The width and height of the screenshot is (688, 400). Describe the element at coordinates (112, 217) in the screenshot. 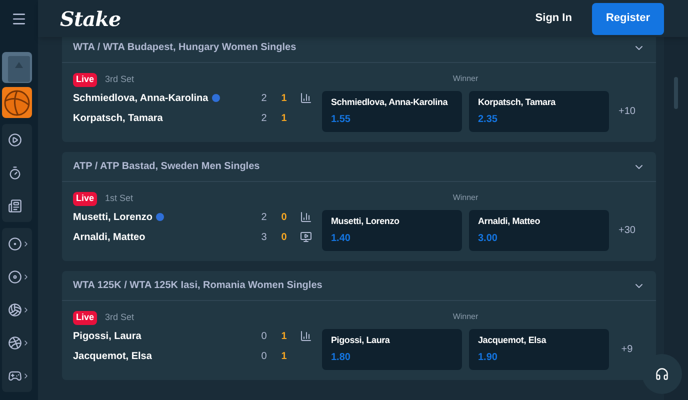

I see `player-name: Musetti, Lorenzo` at that location.